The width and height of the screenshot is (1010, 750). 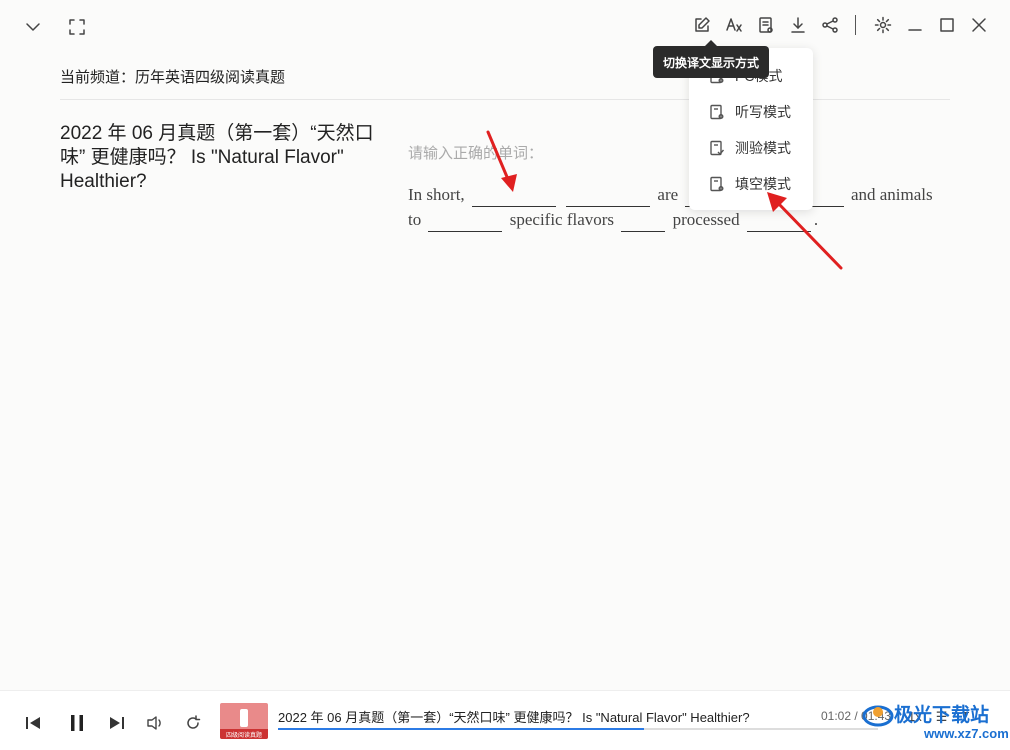 I want to click on menu-item-dictation-mode: 听写模式, so click(x=751, y=112).